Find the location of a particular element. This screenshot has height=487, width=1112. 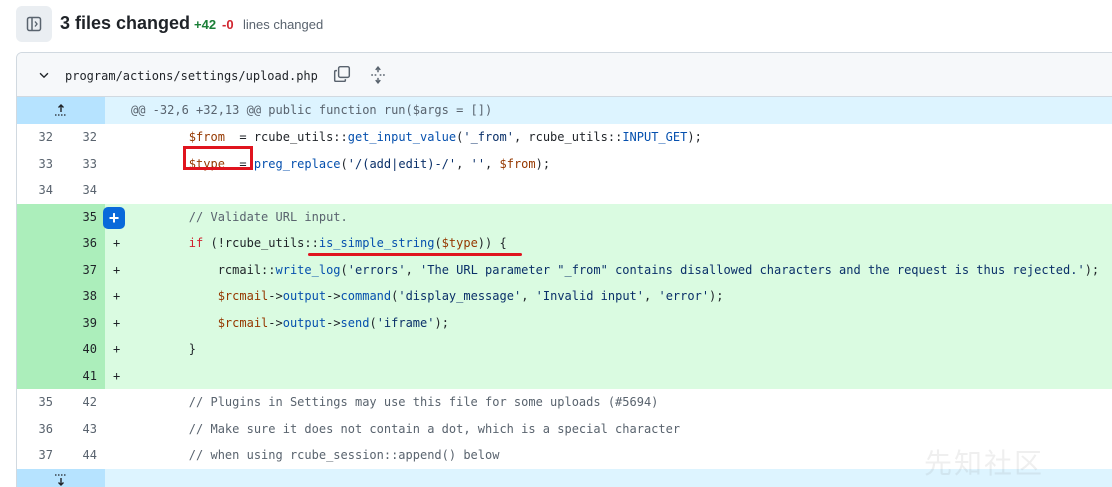

copy-icon is located at coordinates (342, 74).